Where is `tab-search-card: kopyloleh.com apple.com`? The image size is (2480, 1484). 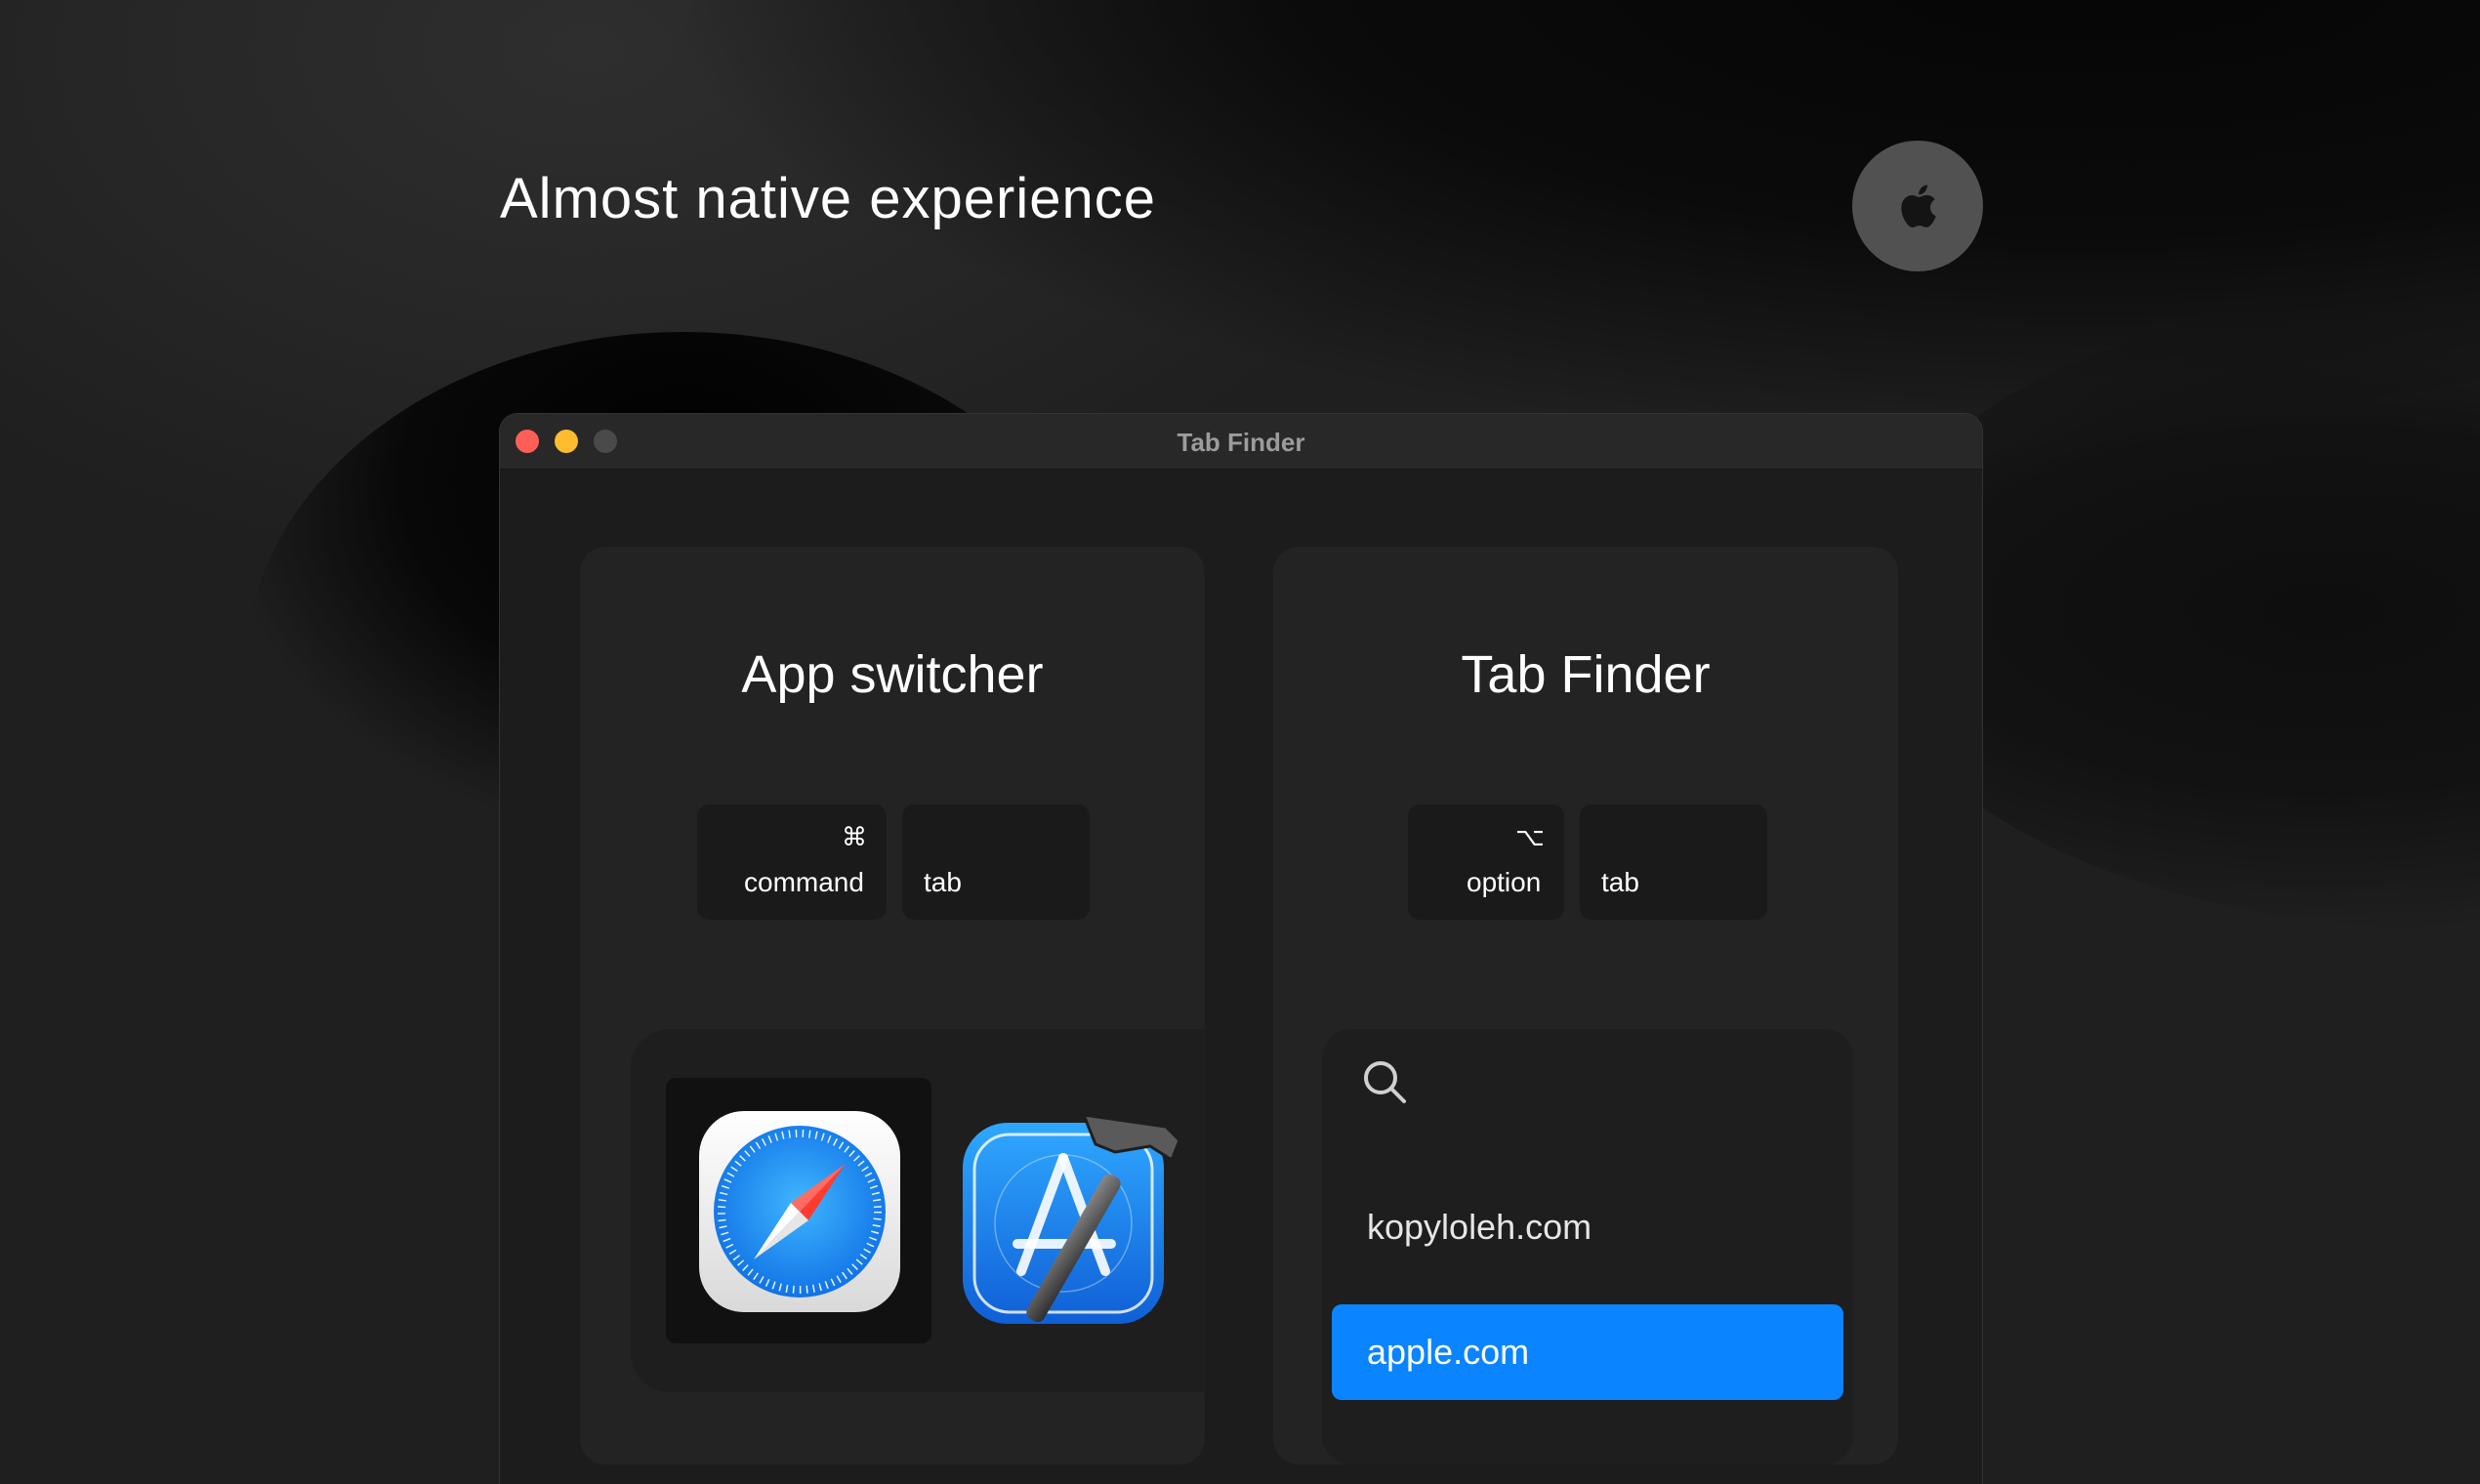 tab-search-card: kopyloleh.com apple.com is located at coordinates (1587, 1247).